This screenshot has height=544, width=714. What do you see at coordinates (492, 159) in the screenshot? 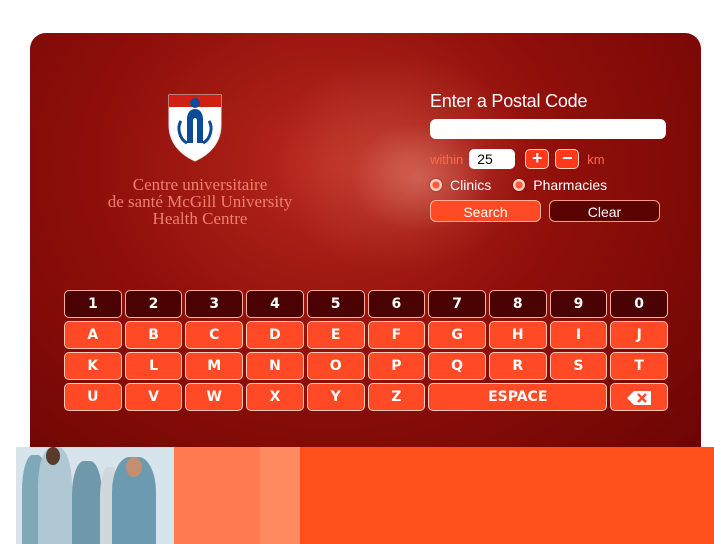
I see `radius-input` at bounding box center [492, 159].